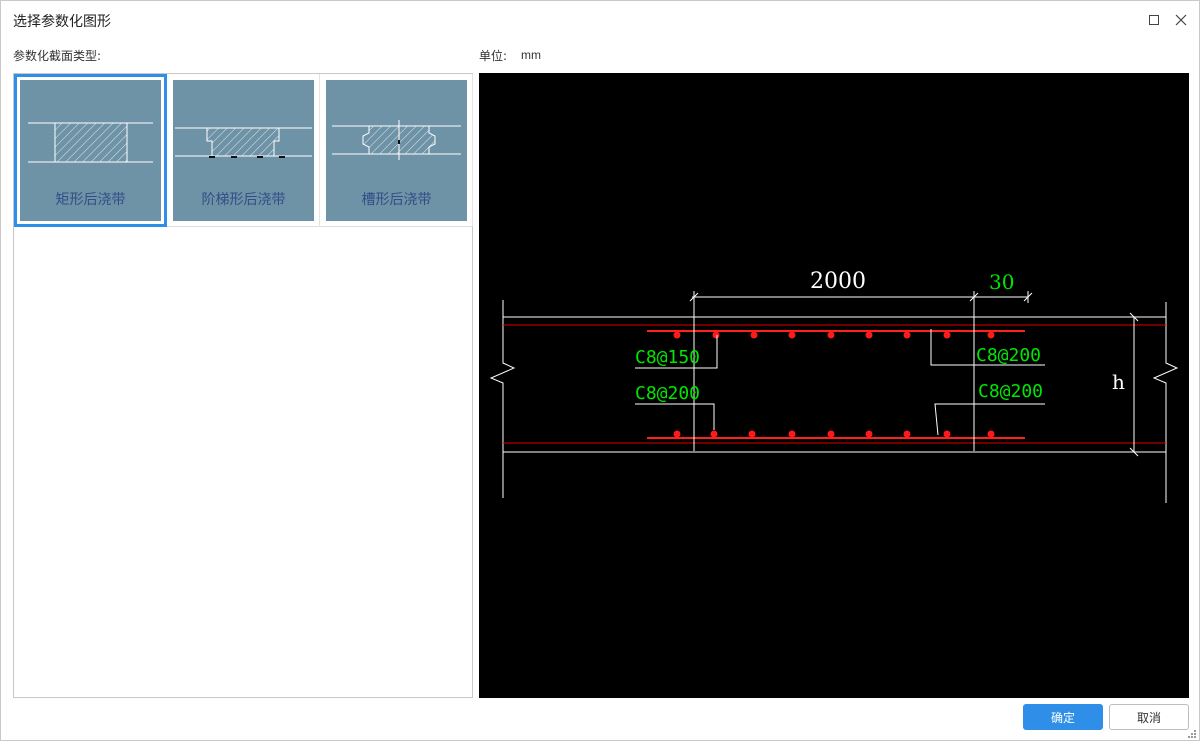 Image resolution: width=1200 pixels, height=741 pixels. What do you see at coordinates (667, 393) in the screenshot?
I see `rebar-label-bottom-left: C8@200` at bounding box center [667, 393].